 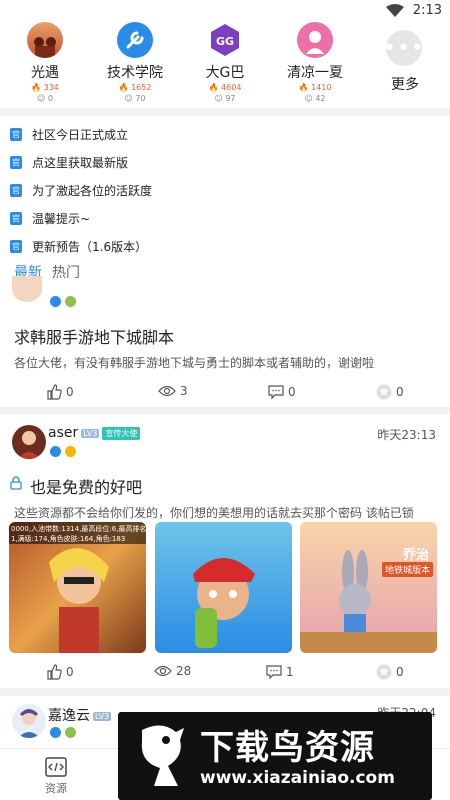 I want to click on post-image, so click(x=223, y=587).